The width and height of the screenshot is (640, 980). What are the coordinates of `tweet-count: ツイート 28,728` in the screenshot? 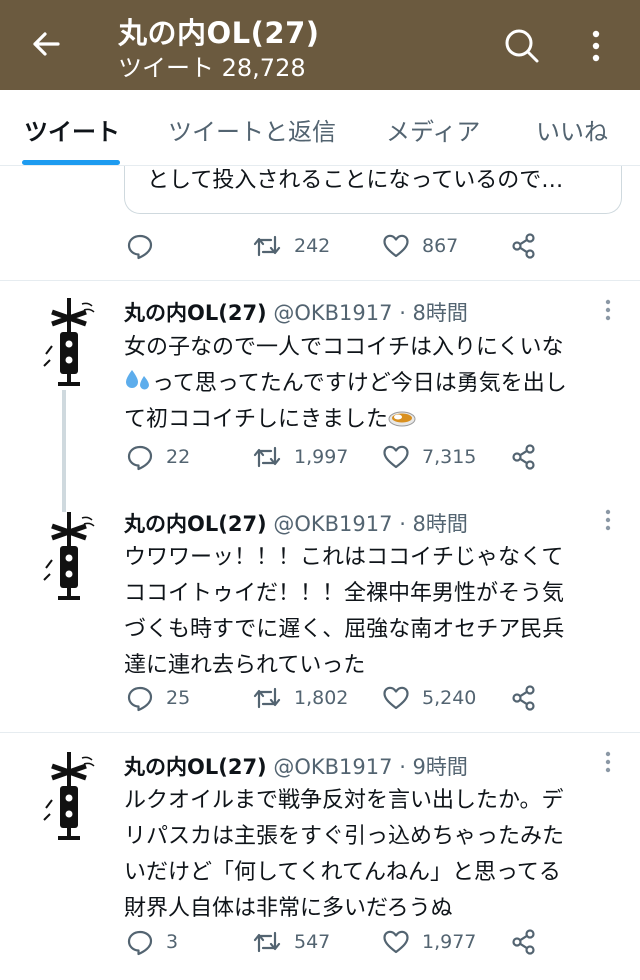 It's located at (212, 68).